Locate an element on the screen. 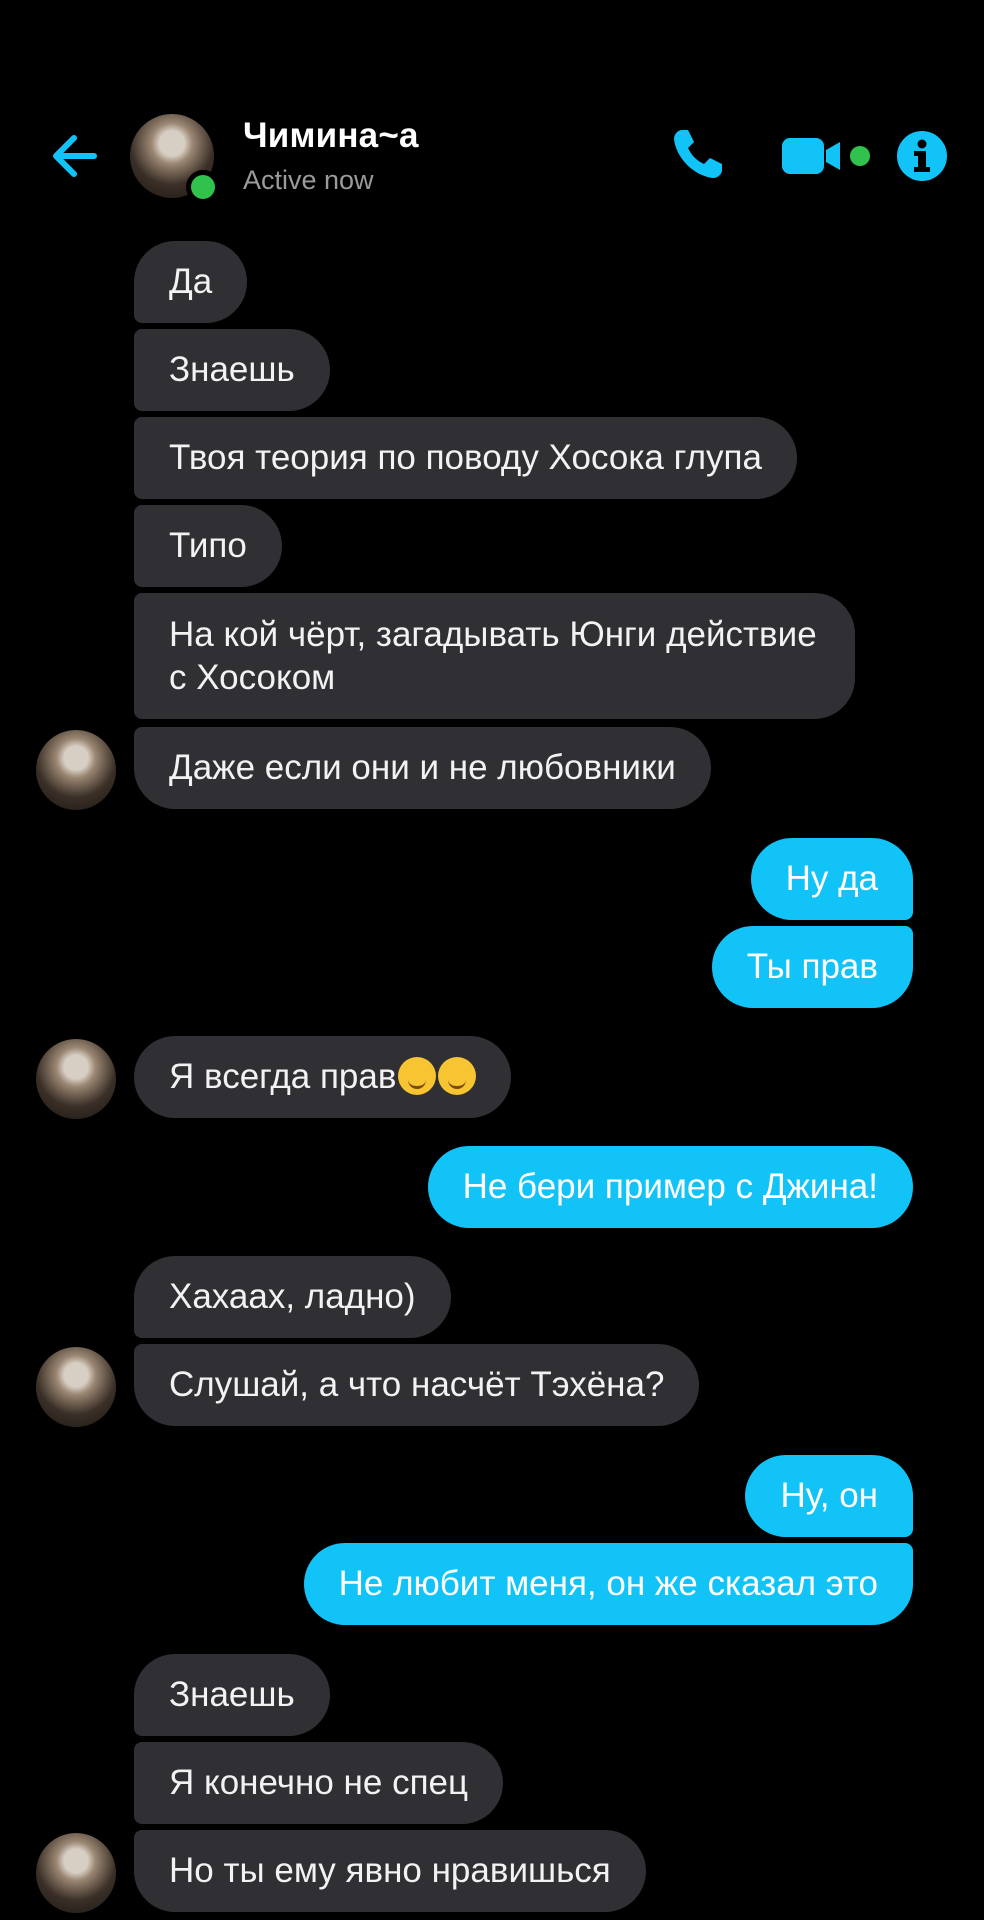 This screenshot has height=1920, width=984. message-bubble: Да is located at coordinates (191, 282).